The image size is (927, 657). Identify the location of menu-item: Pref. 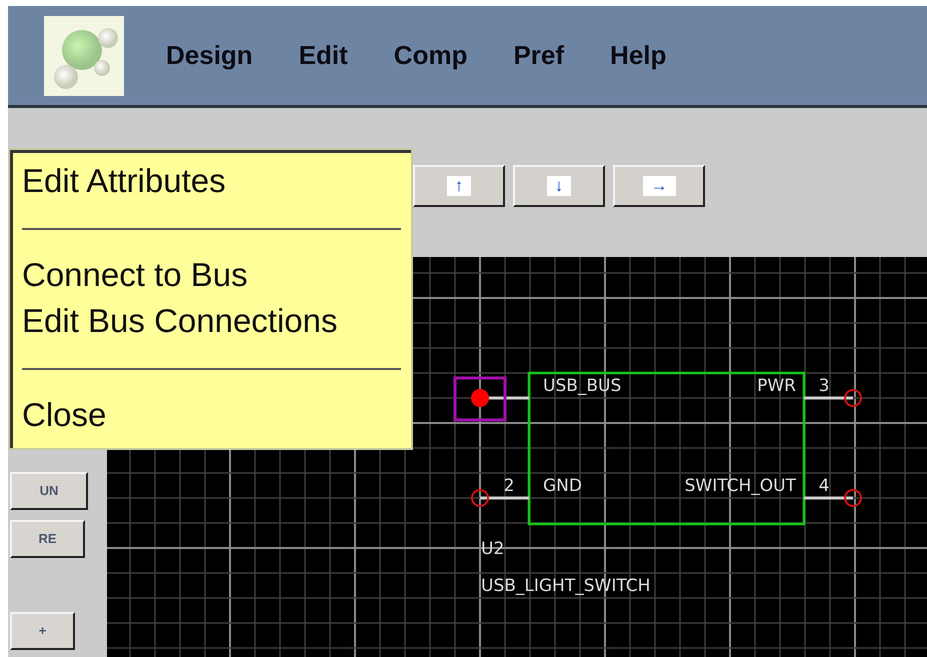
(538, 55).